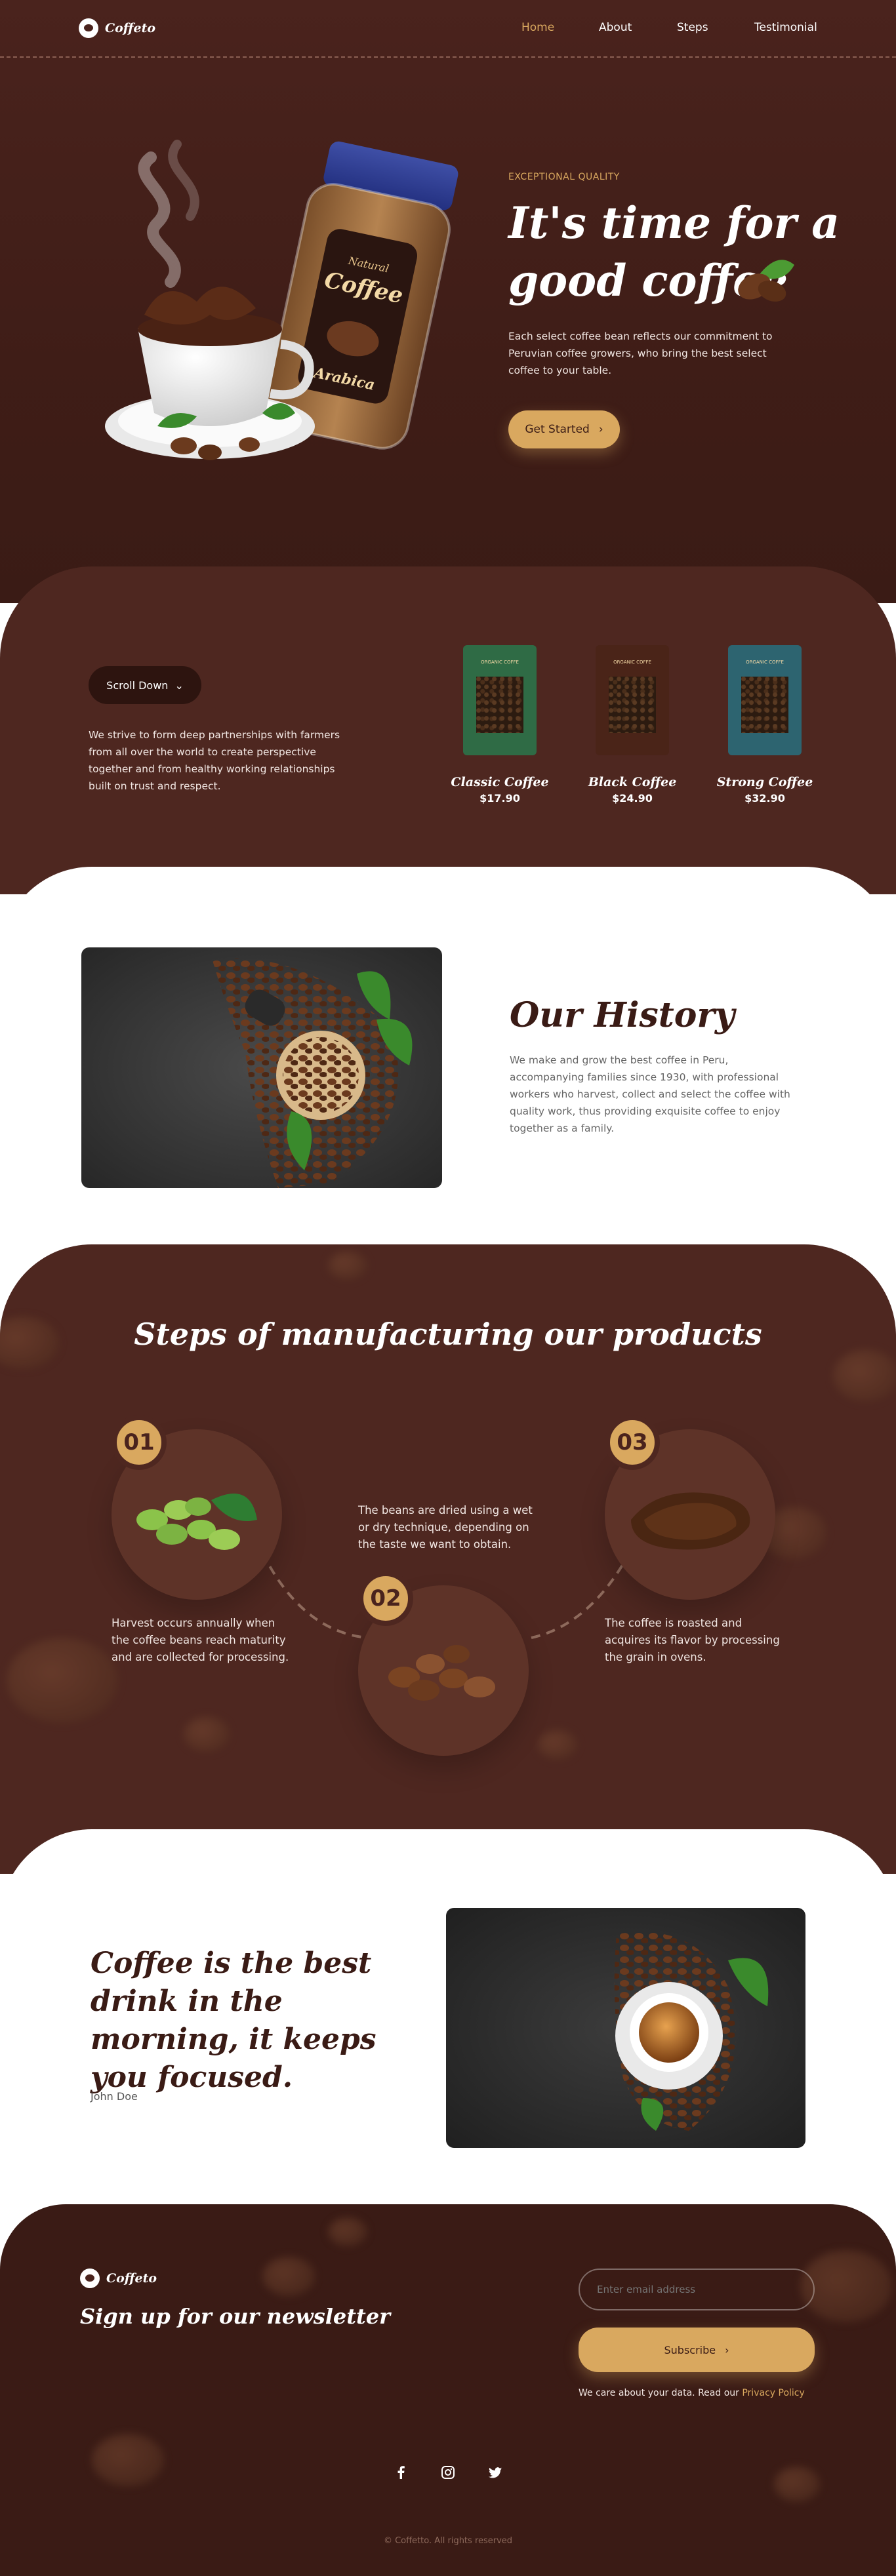  What do you see at coordinates (615, 27) in the screenshot?
I see `nav-about: About` at bounding box center [615, 27].